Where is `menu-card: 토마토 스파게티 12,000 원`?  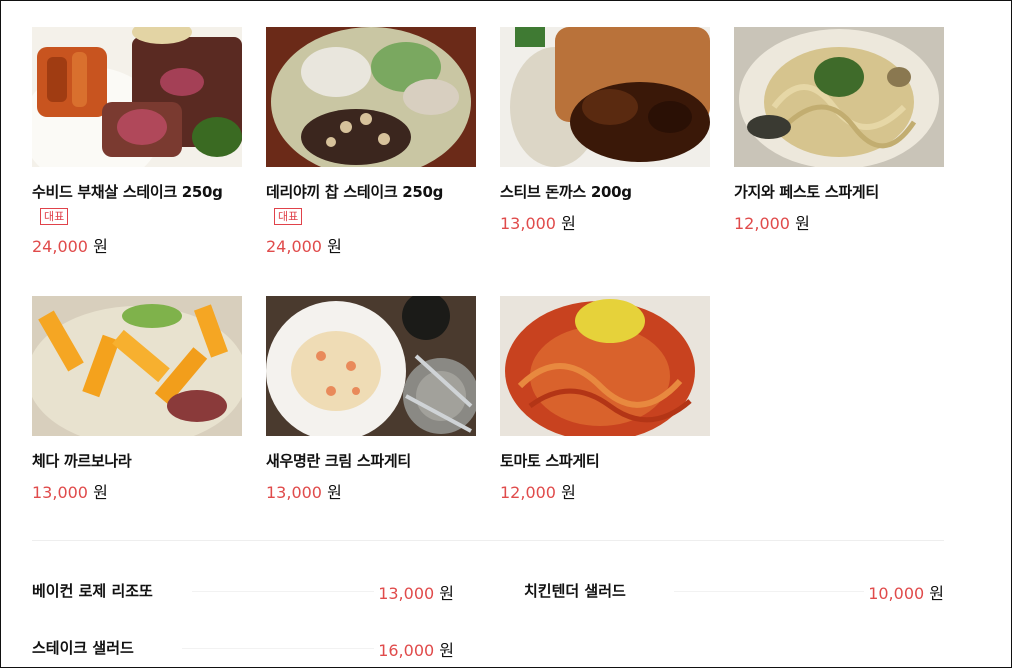
menu-card: 토마토 스파게티 12,000 원 is located at coordinates (606, 399).